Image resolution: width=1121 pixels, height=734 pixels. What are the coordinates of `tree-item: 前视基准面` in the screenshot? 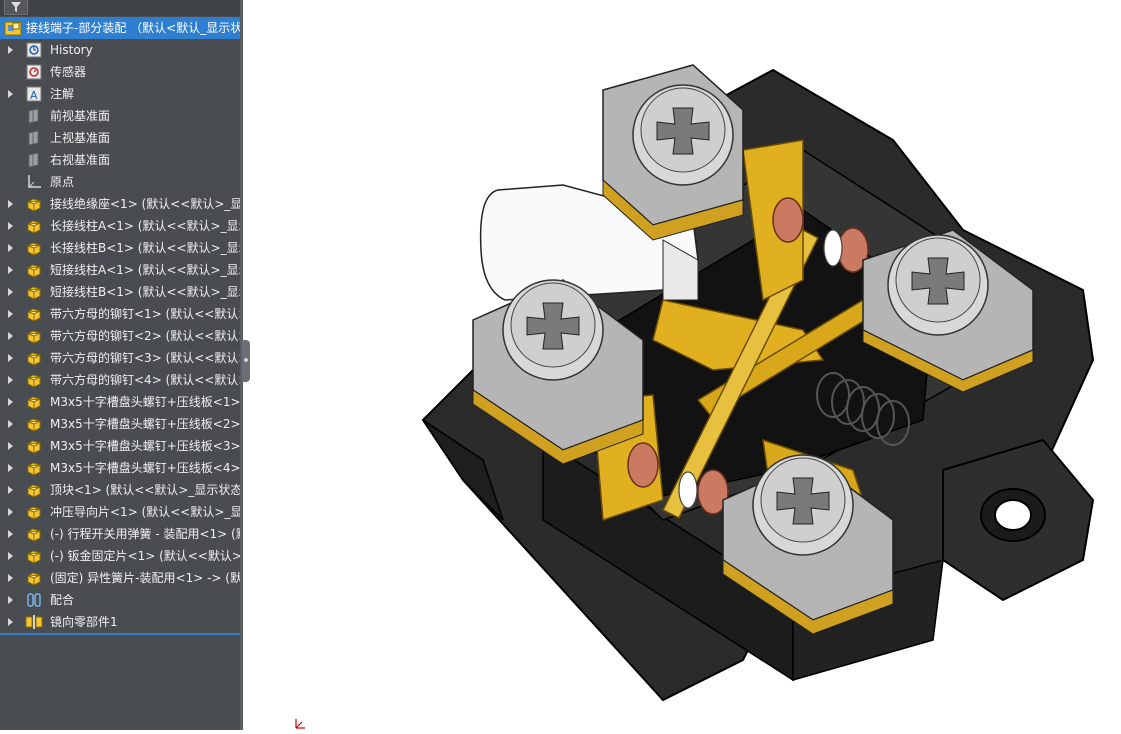 It's located at (121, 116).